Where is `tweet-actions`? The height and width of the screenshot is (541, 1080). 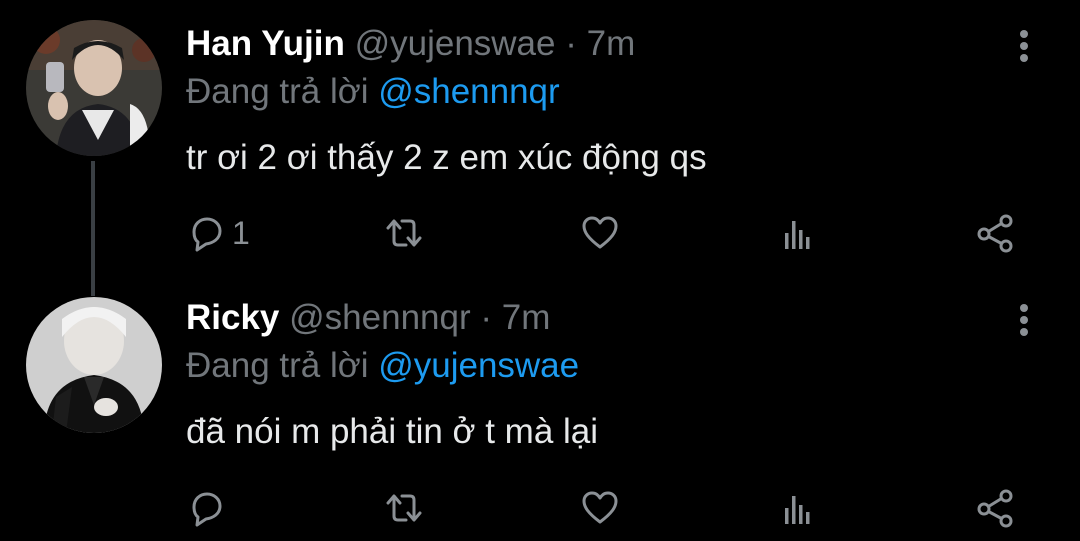 tweet-actions is located at coordinates (606, 508).